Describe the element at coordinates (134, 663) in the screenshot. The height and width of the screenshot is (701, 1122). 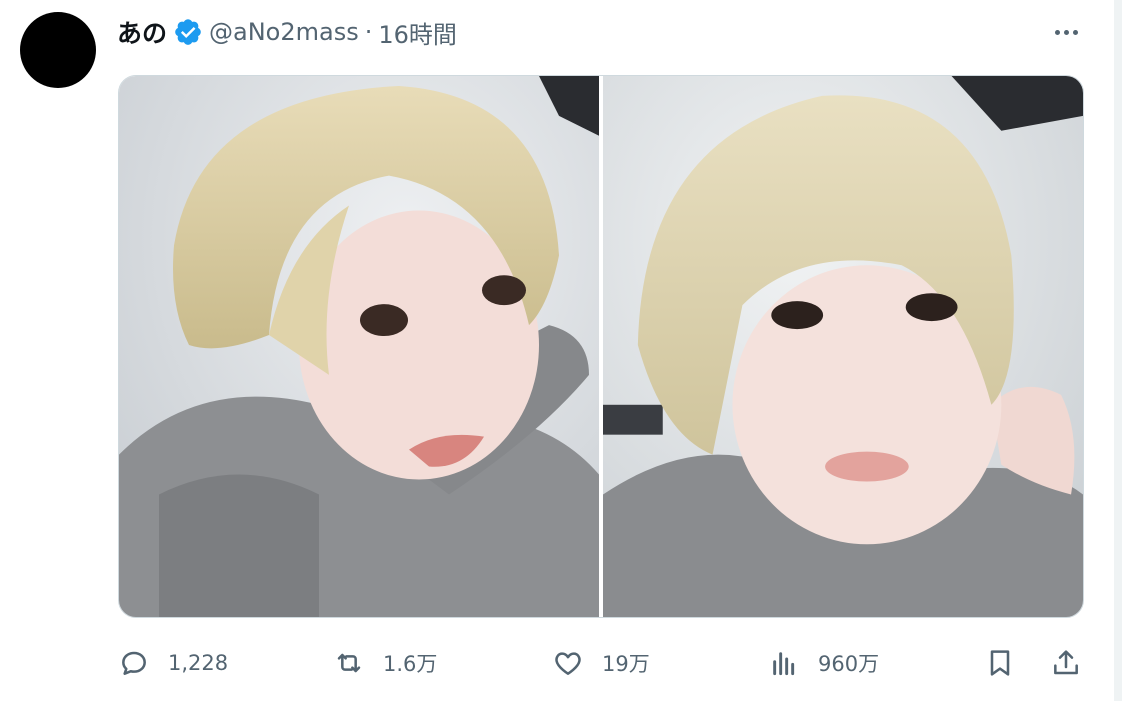
I see `reply-icon` at that location.